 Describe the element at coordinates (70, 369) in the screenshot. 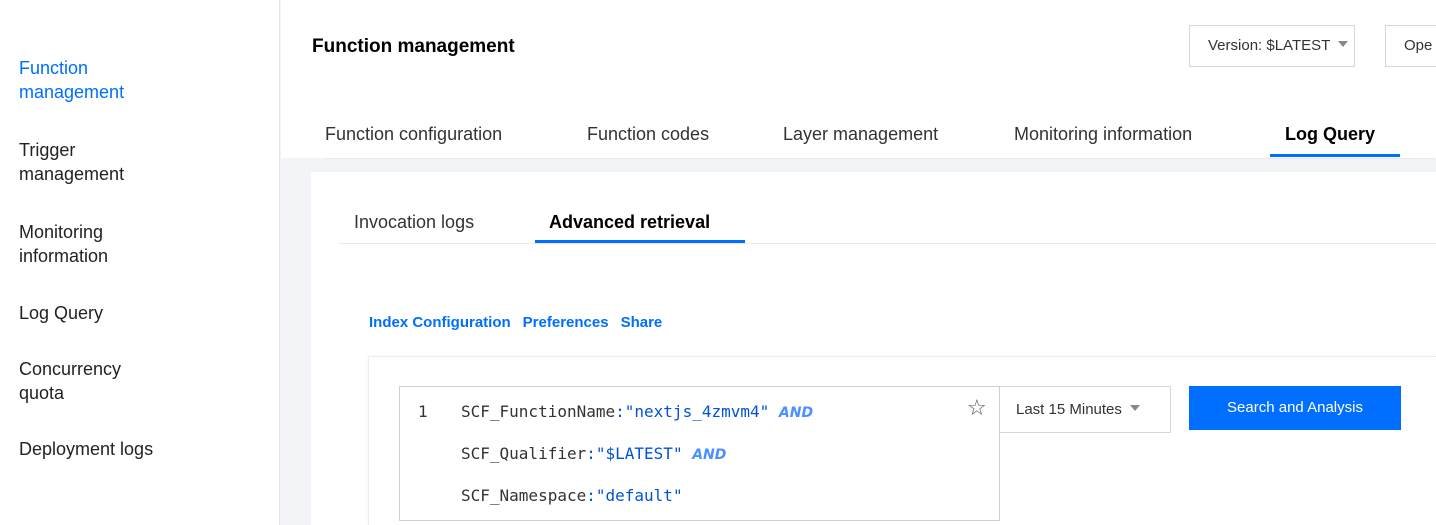

I see `sidebar-item-label: Concurrency` at that location.